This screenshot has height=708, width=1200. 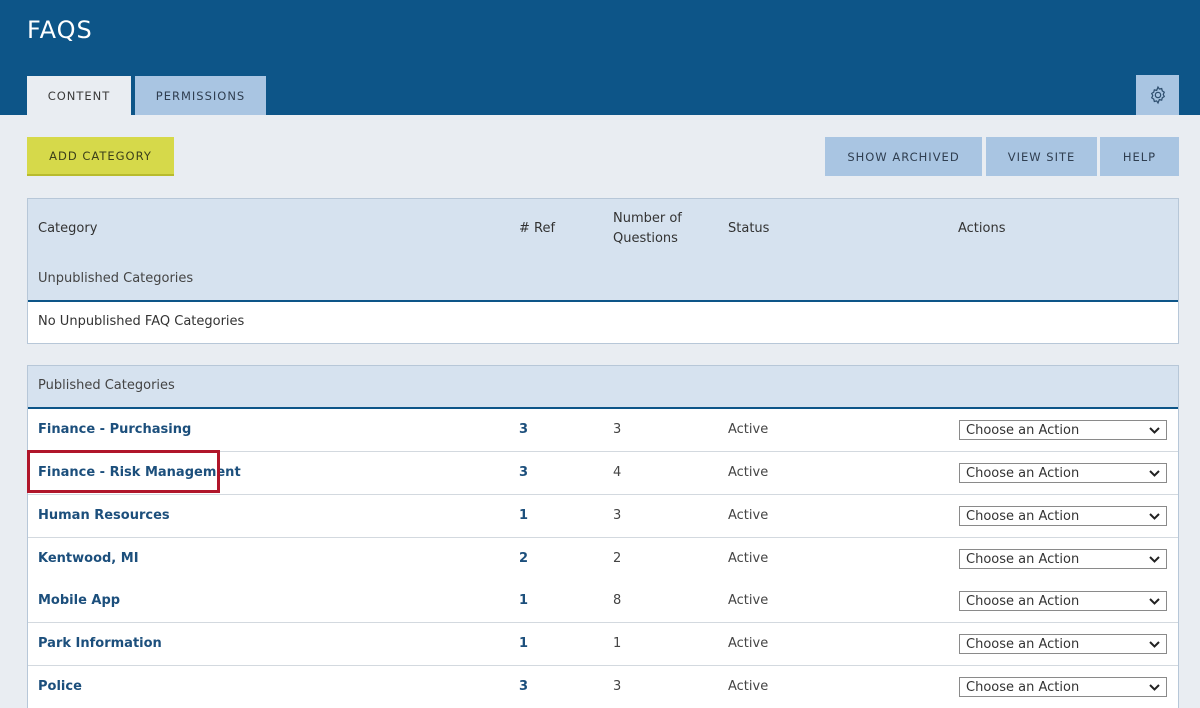 I want to click on view-site-button: VIEW SITE, so click(x=1041, y=156).